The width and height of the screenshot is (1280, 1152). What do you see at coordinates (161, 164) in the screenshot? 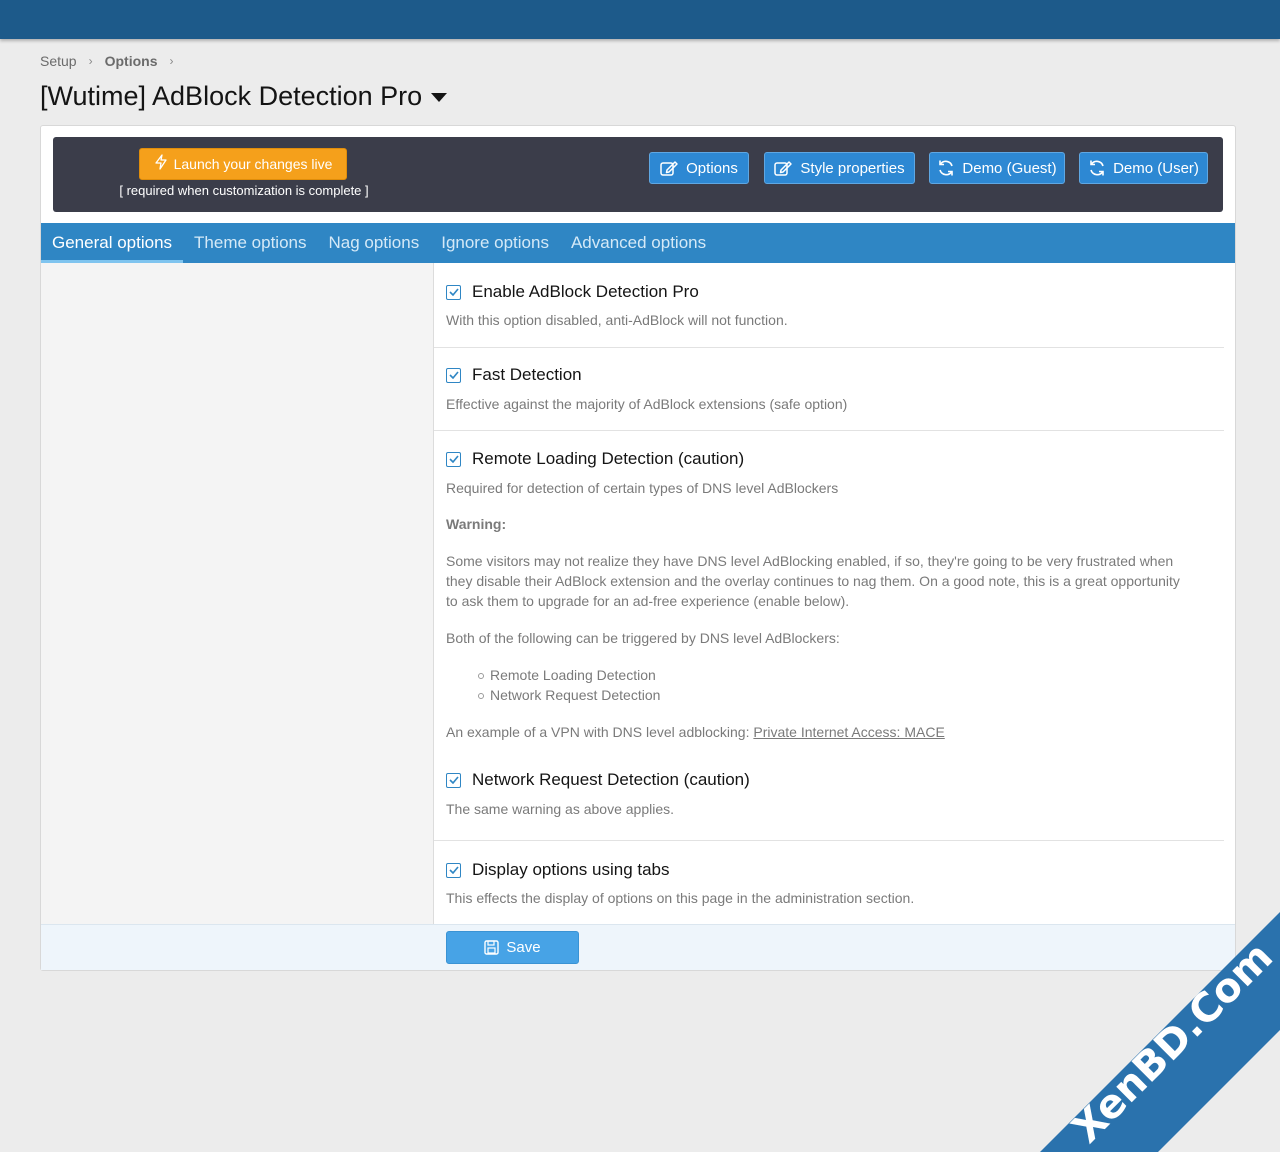
I see `lightning-icon` at bounding box center [161, 164].